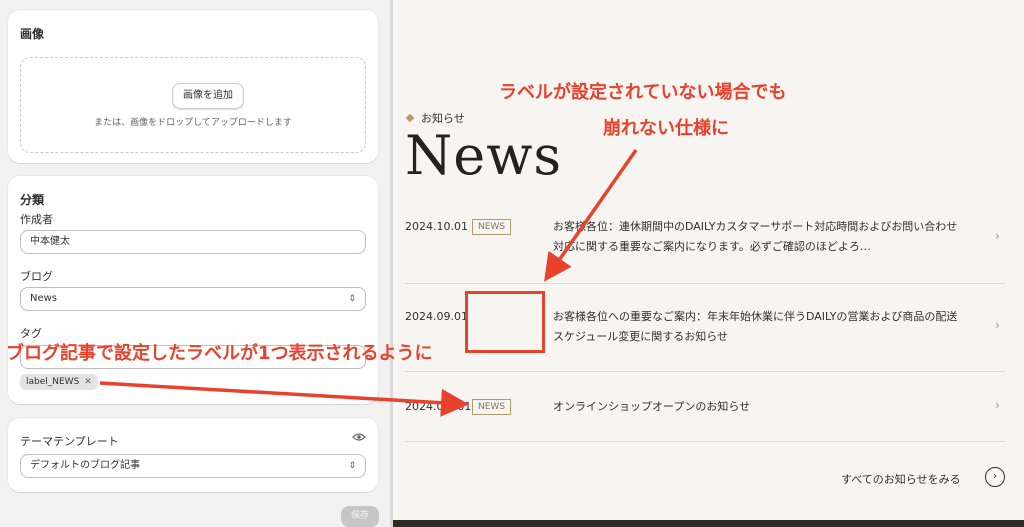 This screenshot has width=1024, height=527. Describe the element at coordinates (359, 437) in the screenshot. I see `eye-icon` at that location.